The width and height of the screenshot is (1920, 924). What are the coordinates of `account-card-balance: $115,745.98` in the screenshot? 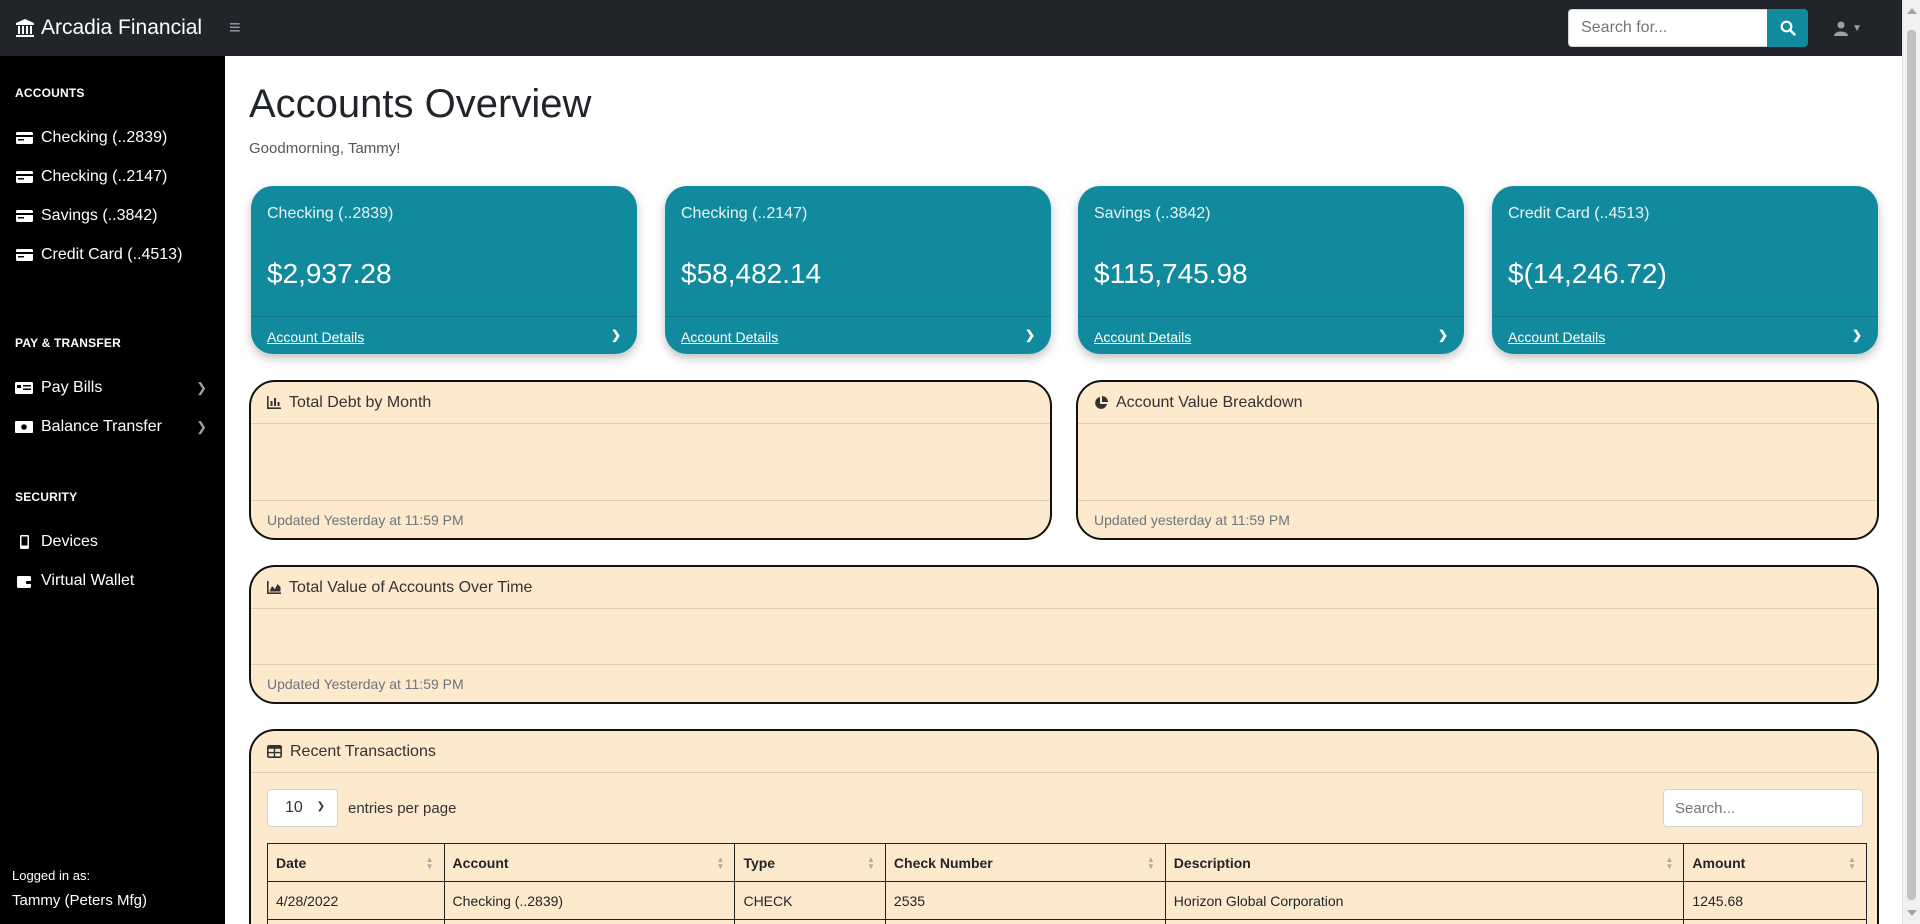 It's located at (1171, 273).